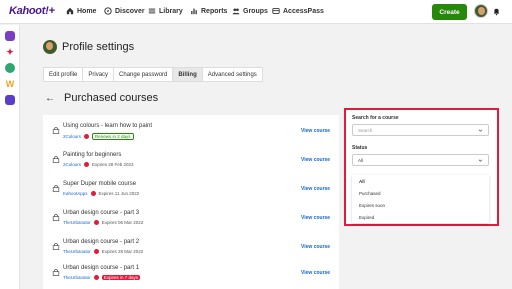 This screenshot has height=289, width=512. I want to click on tab-billing: Billing, so click(187, 74).